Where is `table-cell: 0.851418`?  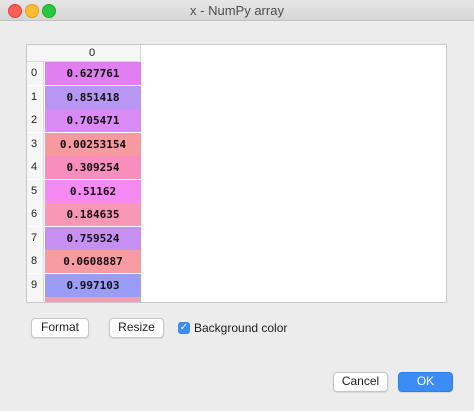 table-cell: 0.851418 is located at coordinates (93, 97).